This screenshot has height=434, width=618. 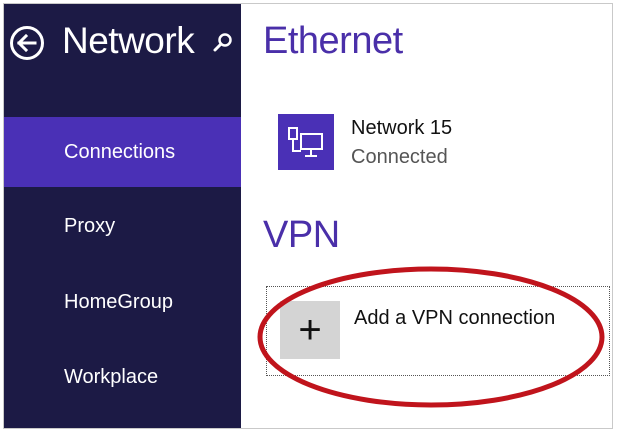 What do you see at coordinates (455, 318) in the screenshot?
I see `add-vpn-label: Add a VPN connection` at bounding box center [455, 318].